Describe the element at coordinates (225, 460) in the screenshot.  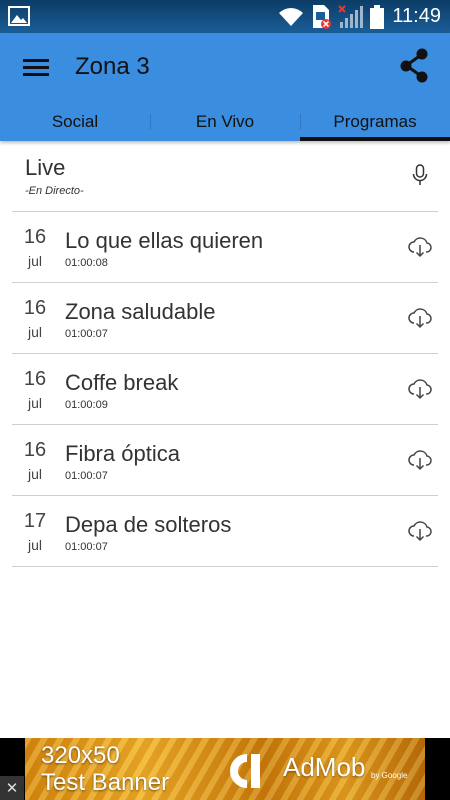
I see `program-item: 16 jul Fibra óptica 01:00:07` at that location.